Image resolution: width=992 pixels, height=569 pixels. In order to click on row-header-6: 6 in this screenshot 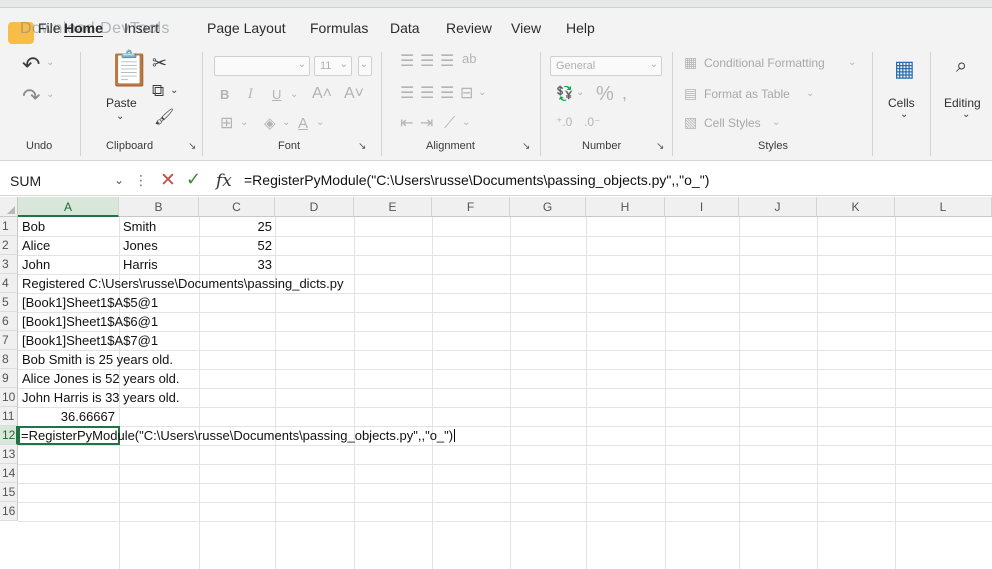, I will do `click(9, 321)`.